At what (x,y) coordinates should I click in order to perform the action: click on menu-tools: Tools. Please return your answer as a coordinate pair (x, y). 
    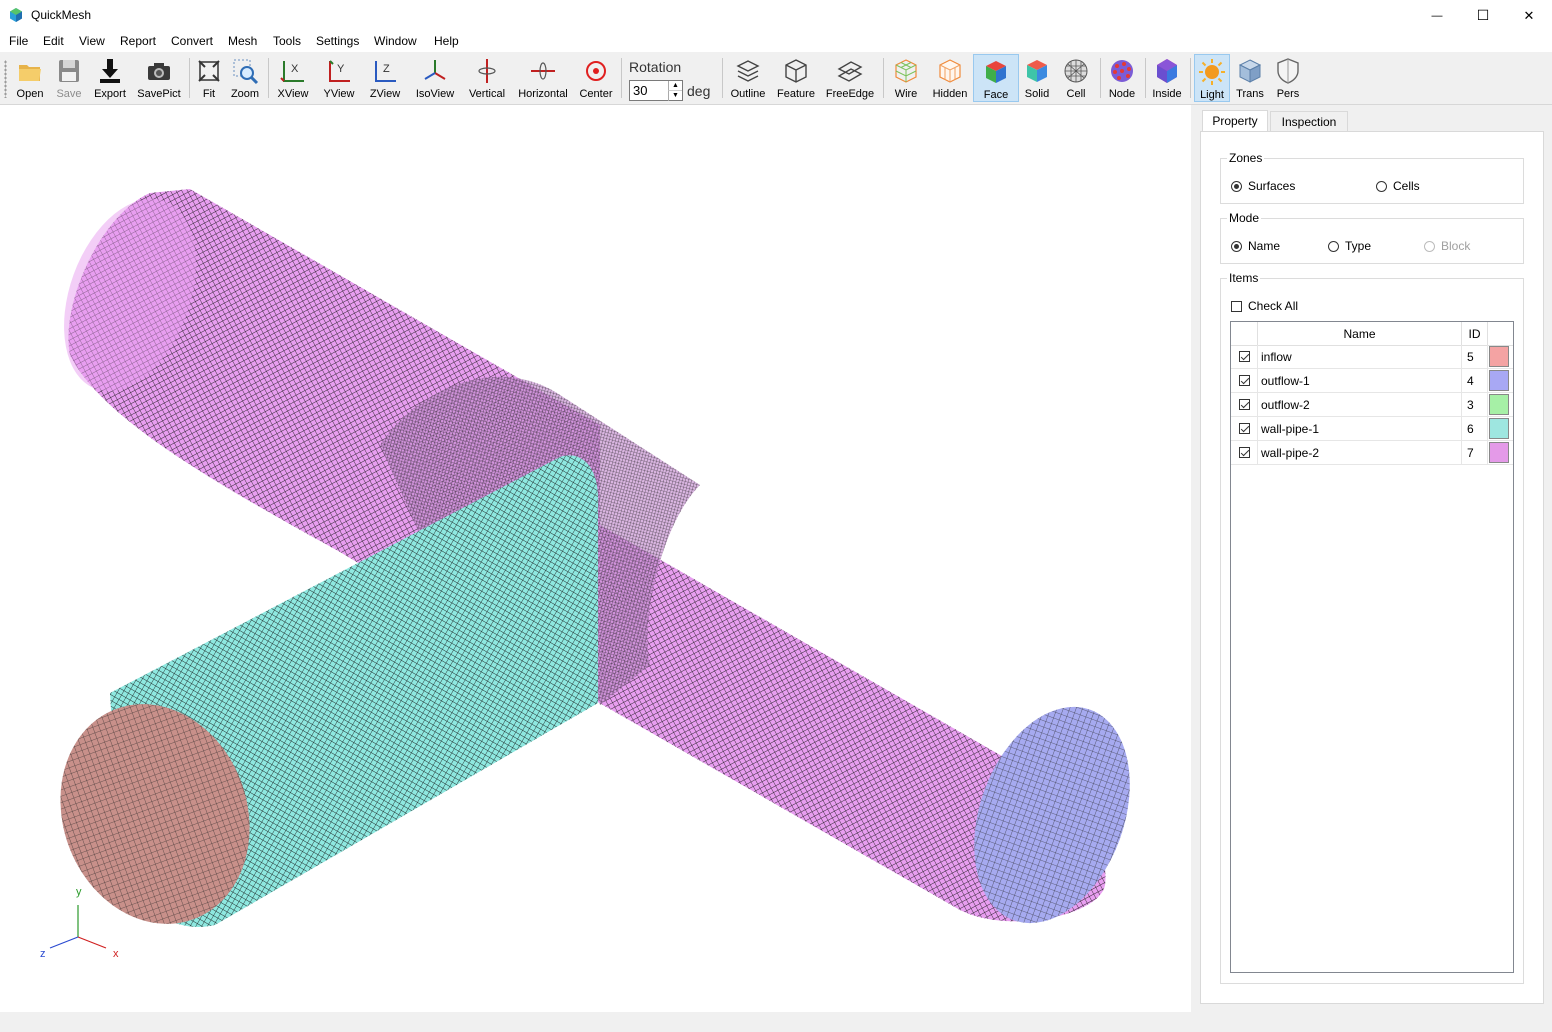
    Looking at the image, I should click on (287, 41).